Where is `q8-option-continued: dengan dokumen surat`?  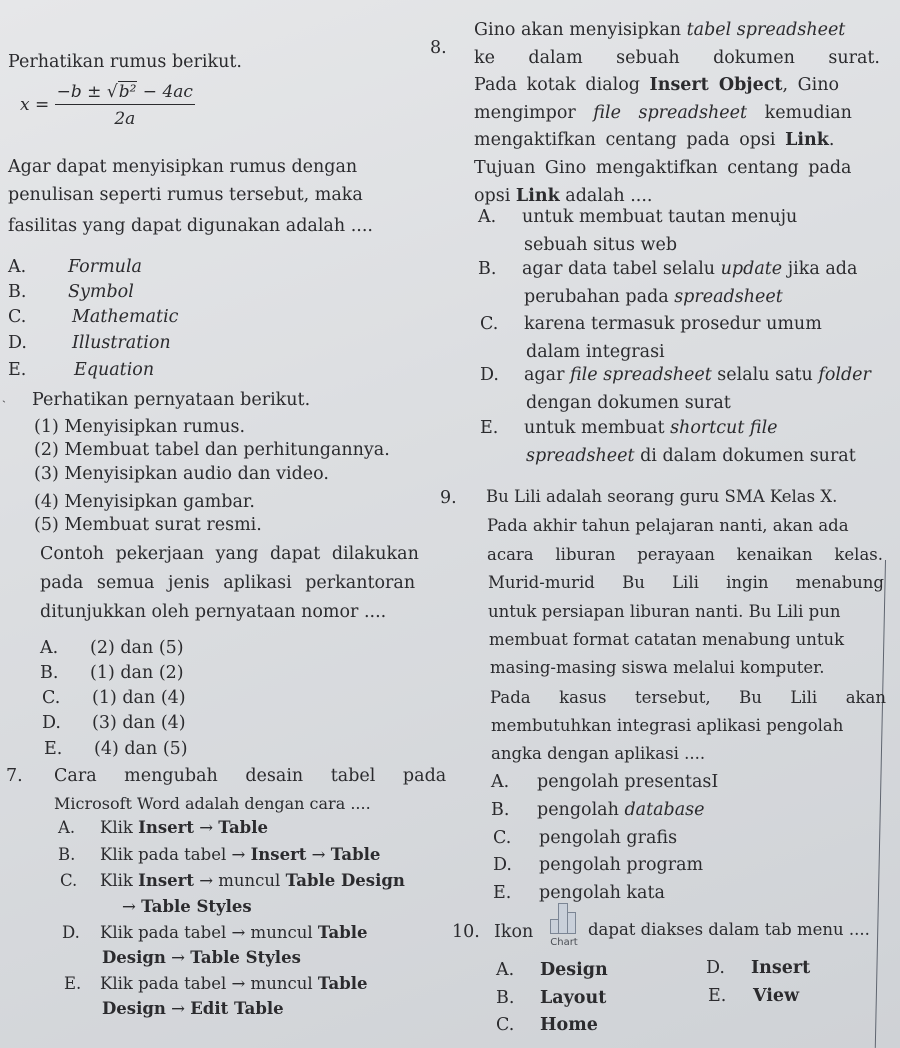 q8-option-continued: dengan dokumen surat is located at coordinates (628, 403).